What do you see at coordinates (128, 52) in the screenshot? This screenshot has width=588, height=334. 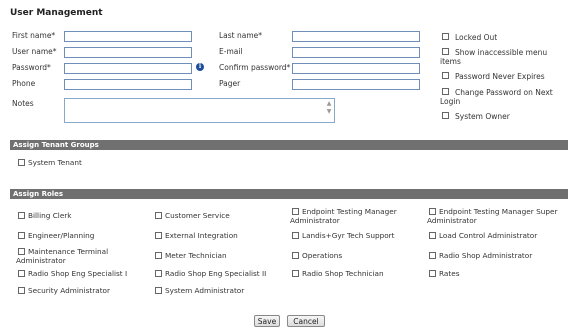 I see `user-name-input` at bounding box center [128, 52].